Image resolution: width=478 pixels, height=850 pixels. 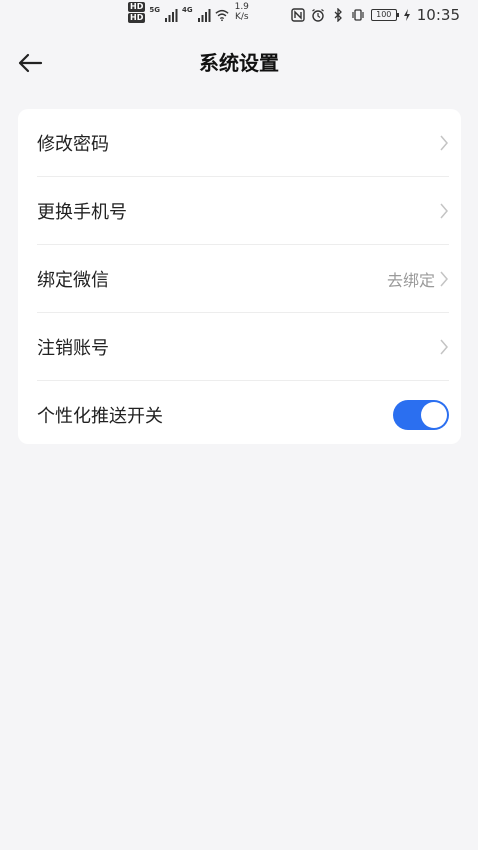 I want to click on setting-label: 个性化推送开关, so click(x=100, y=416).